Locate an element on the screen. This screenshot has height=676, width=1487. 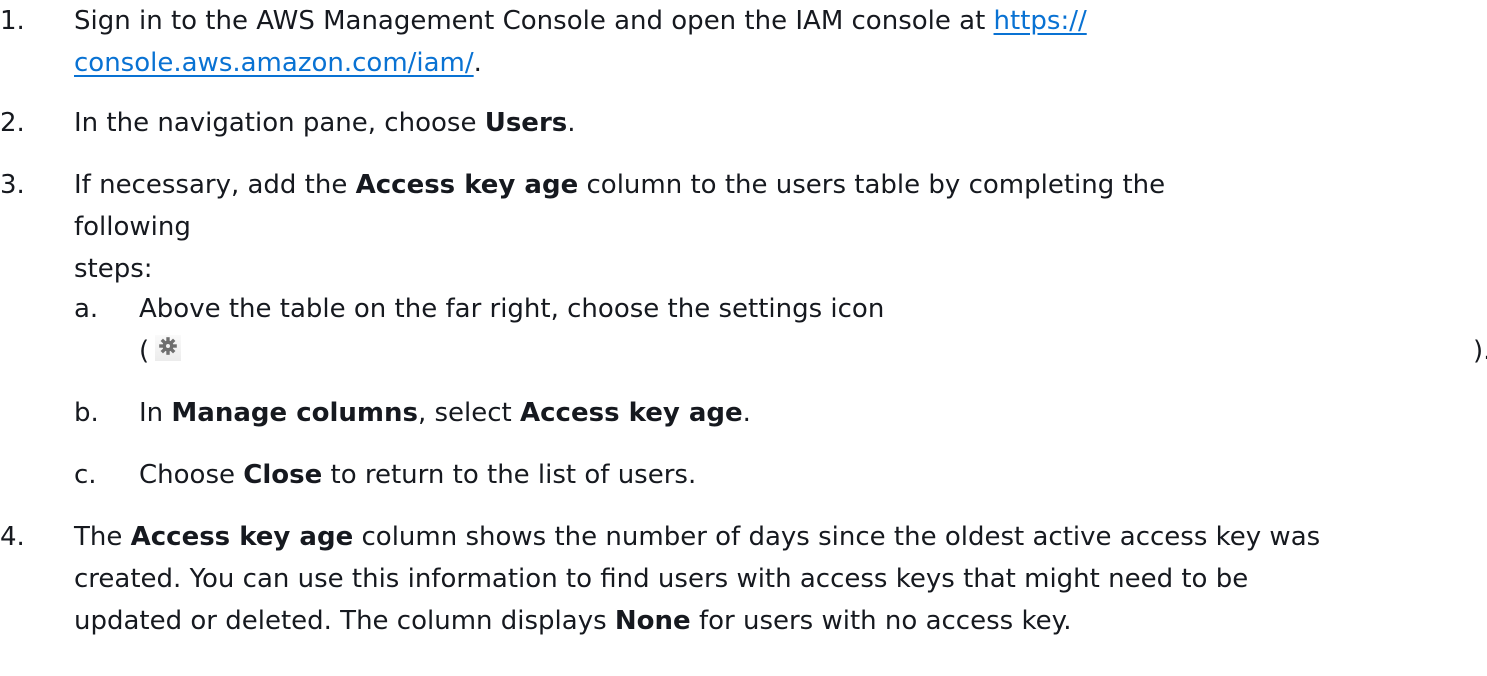
step-2: 2. In the navigation pane, choose Users. is located at coordinates (607, 123).